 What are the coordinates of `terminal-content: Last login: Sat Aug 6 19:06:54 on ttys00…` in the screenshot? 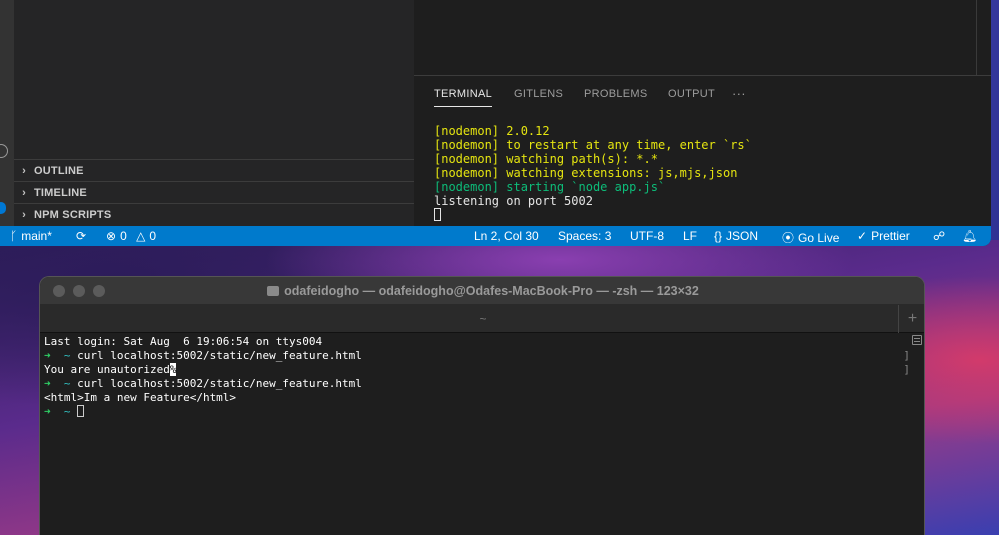 It's located at (203, 377).